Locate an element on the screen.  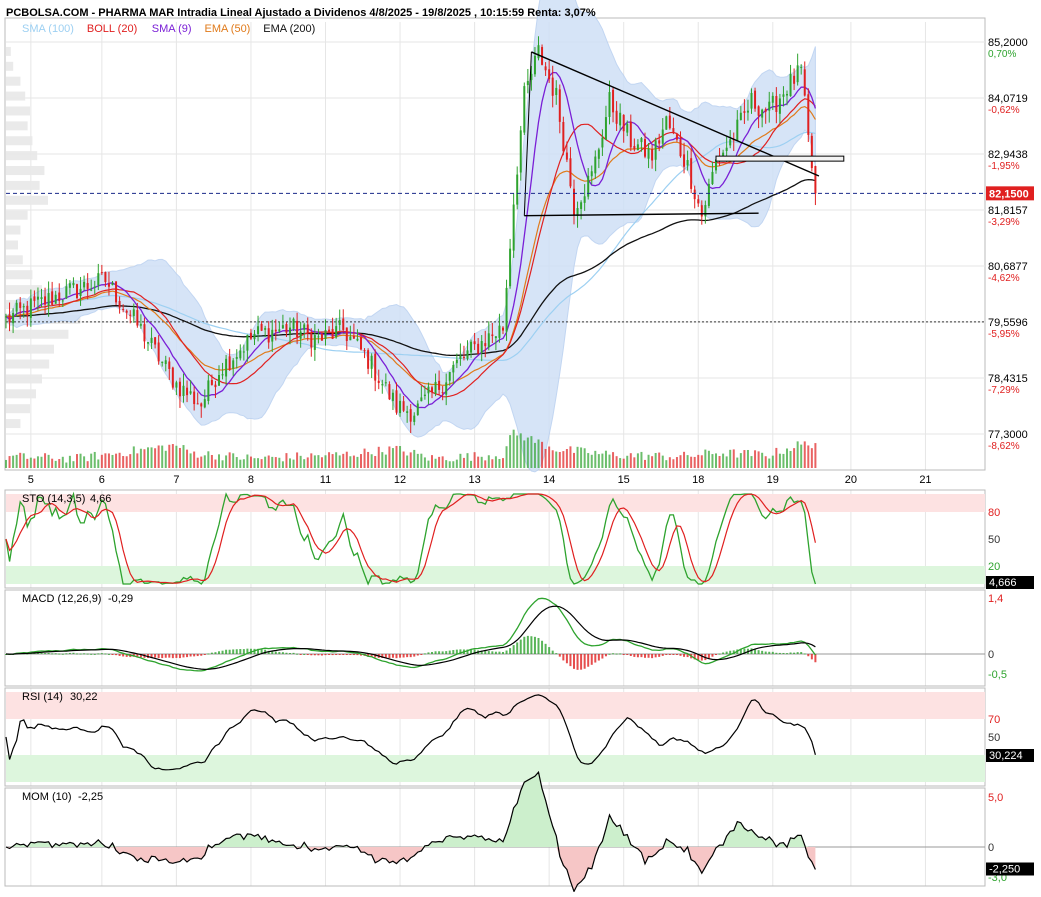
x-tick-label: 14 is located at coordinates (549, 480).